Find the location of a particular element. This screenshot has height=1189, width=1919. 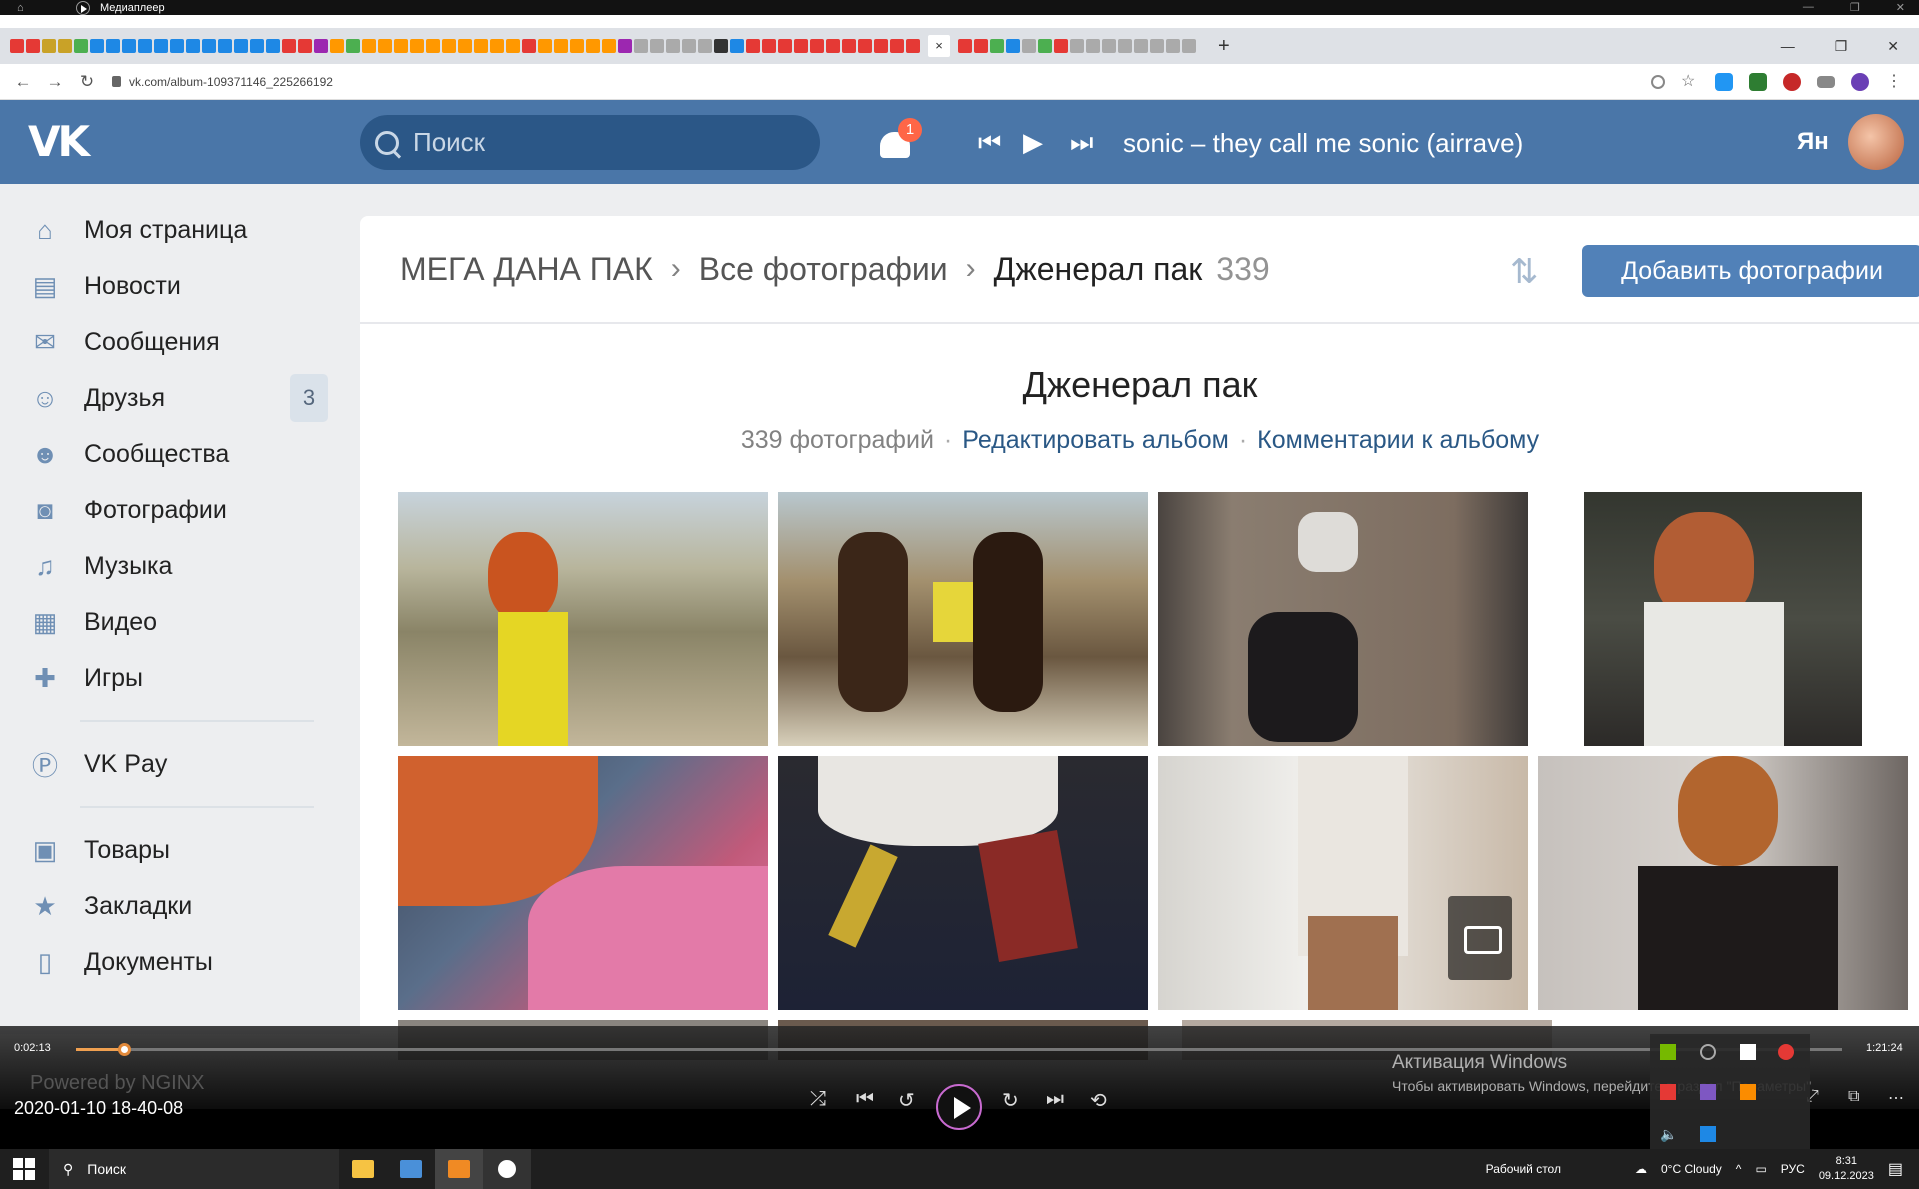

sidebar-item: ☻ Сообщества is located at coordinates (178, 454).